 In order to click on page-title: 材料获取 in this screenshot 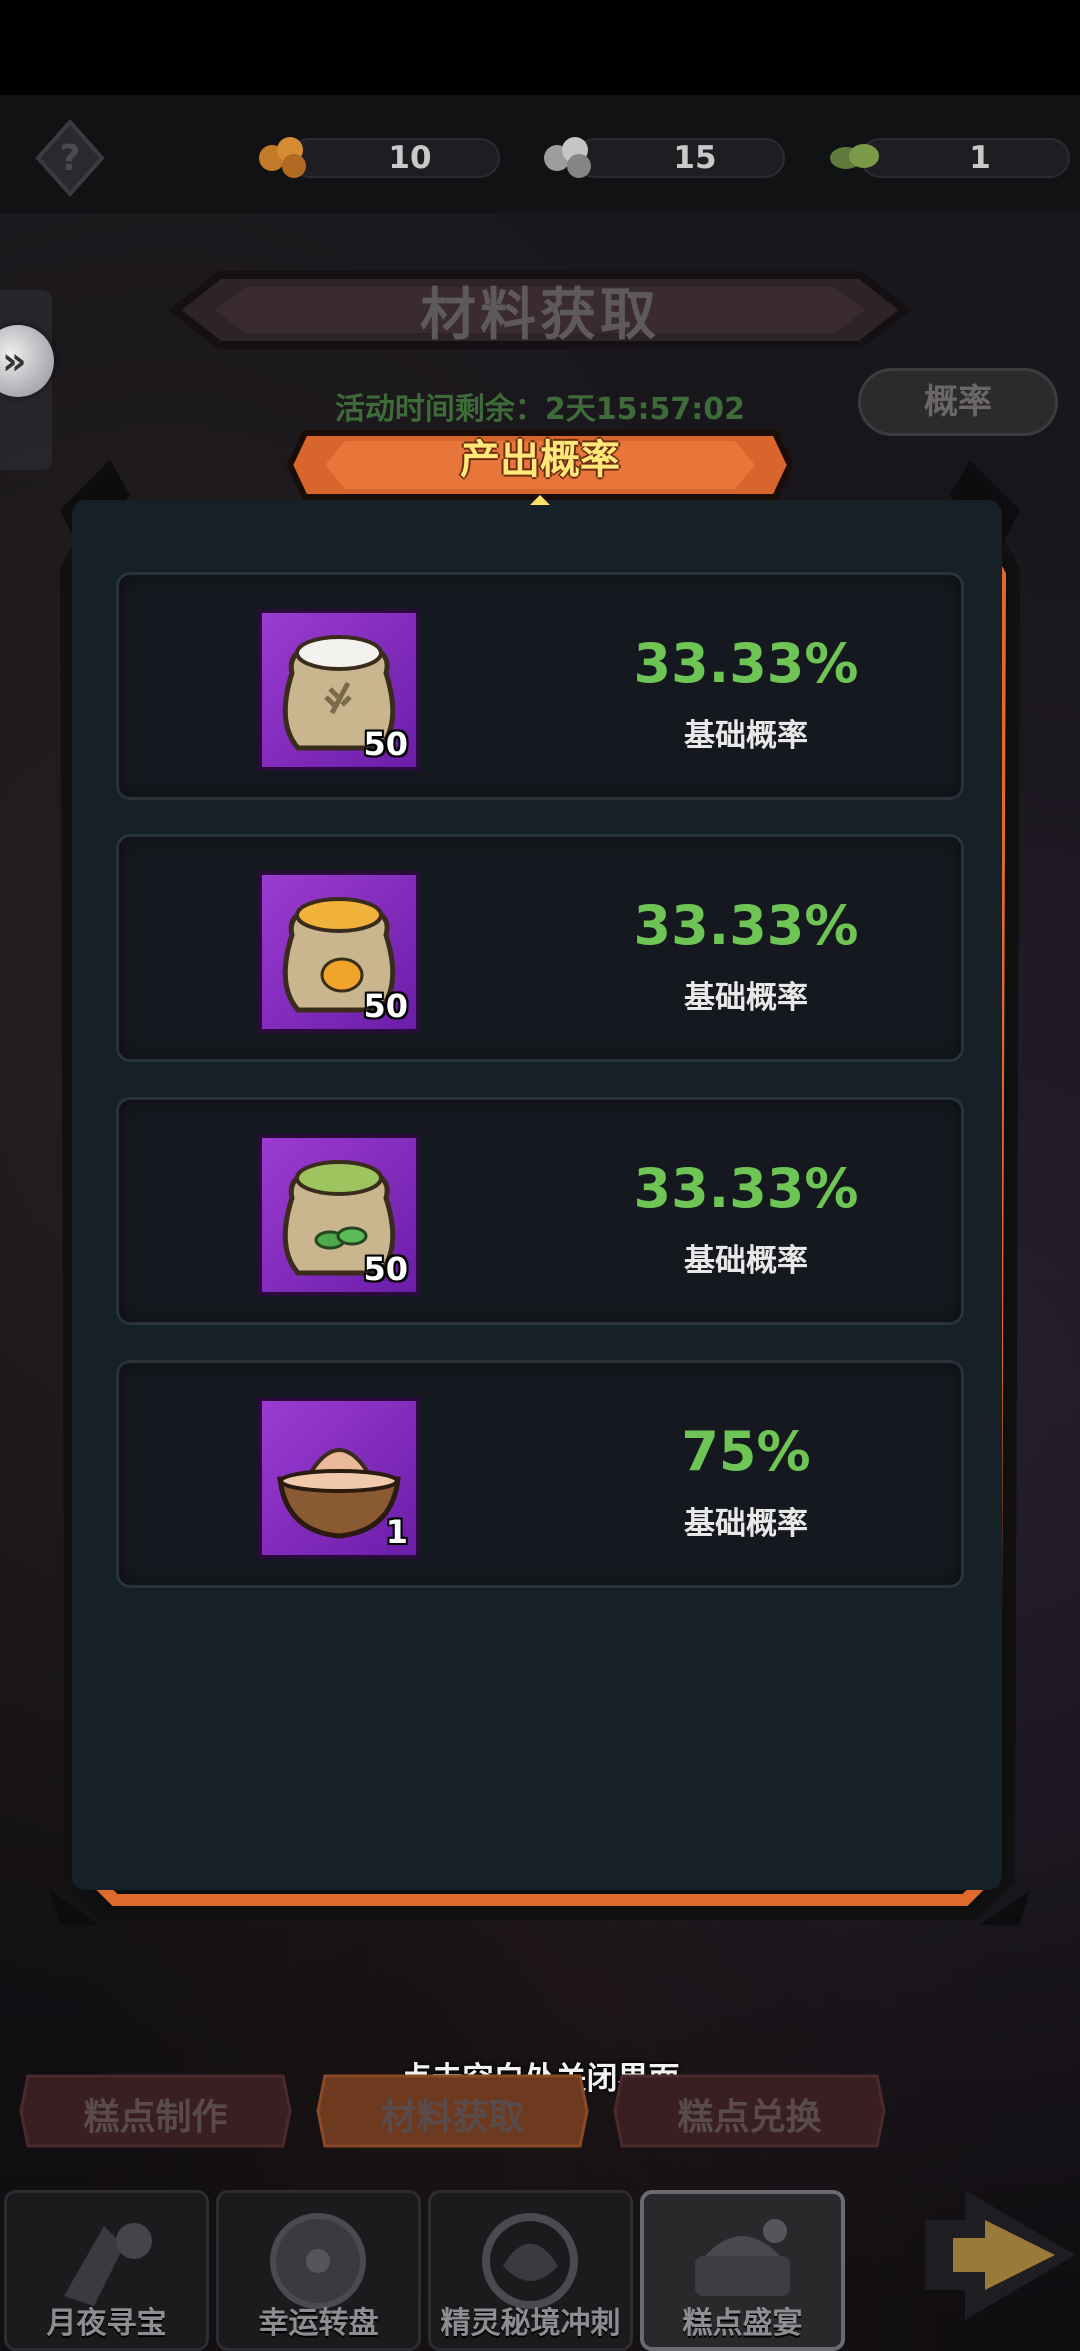, I will do `click(540, 315)`.